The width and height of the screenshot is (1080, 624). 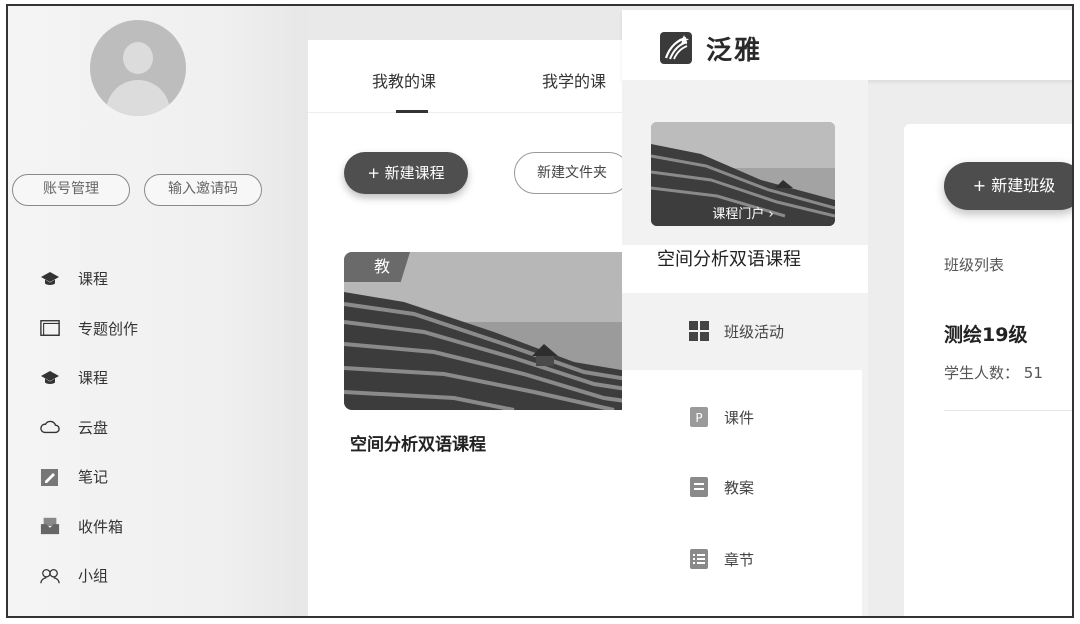 I want to click on inbox-icon, so click(x=50, y=526).